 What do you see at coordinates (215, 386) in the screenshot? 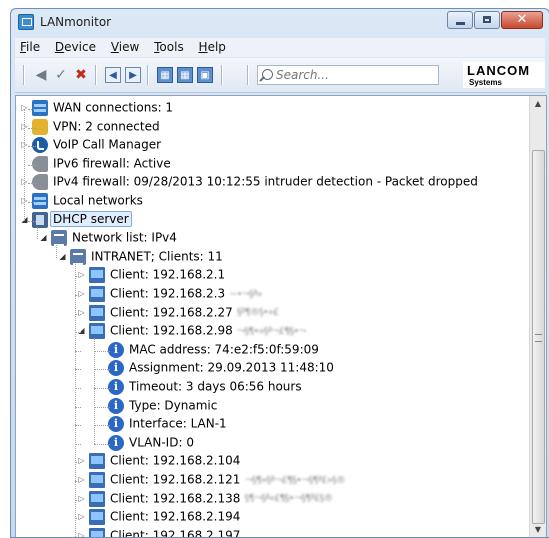
I see `tree-node-label: Timeout: 3 days 06:56 hours` at bounding box center [215, 386].